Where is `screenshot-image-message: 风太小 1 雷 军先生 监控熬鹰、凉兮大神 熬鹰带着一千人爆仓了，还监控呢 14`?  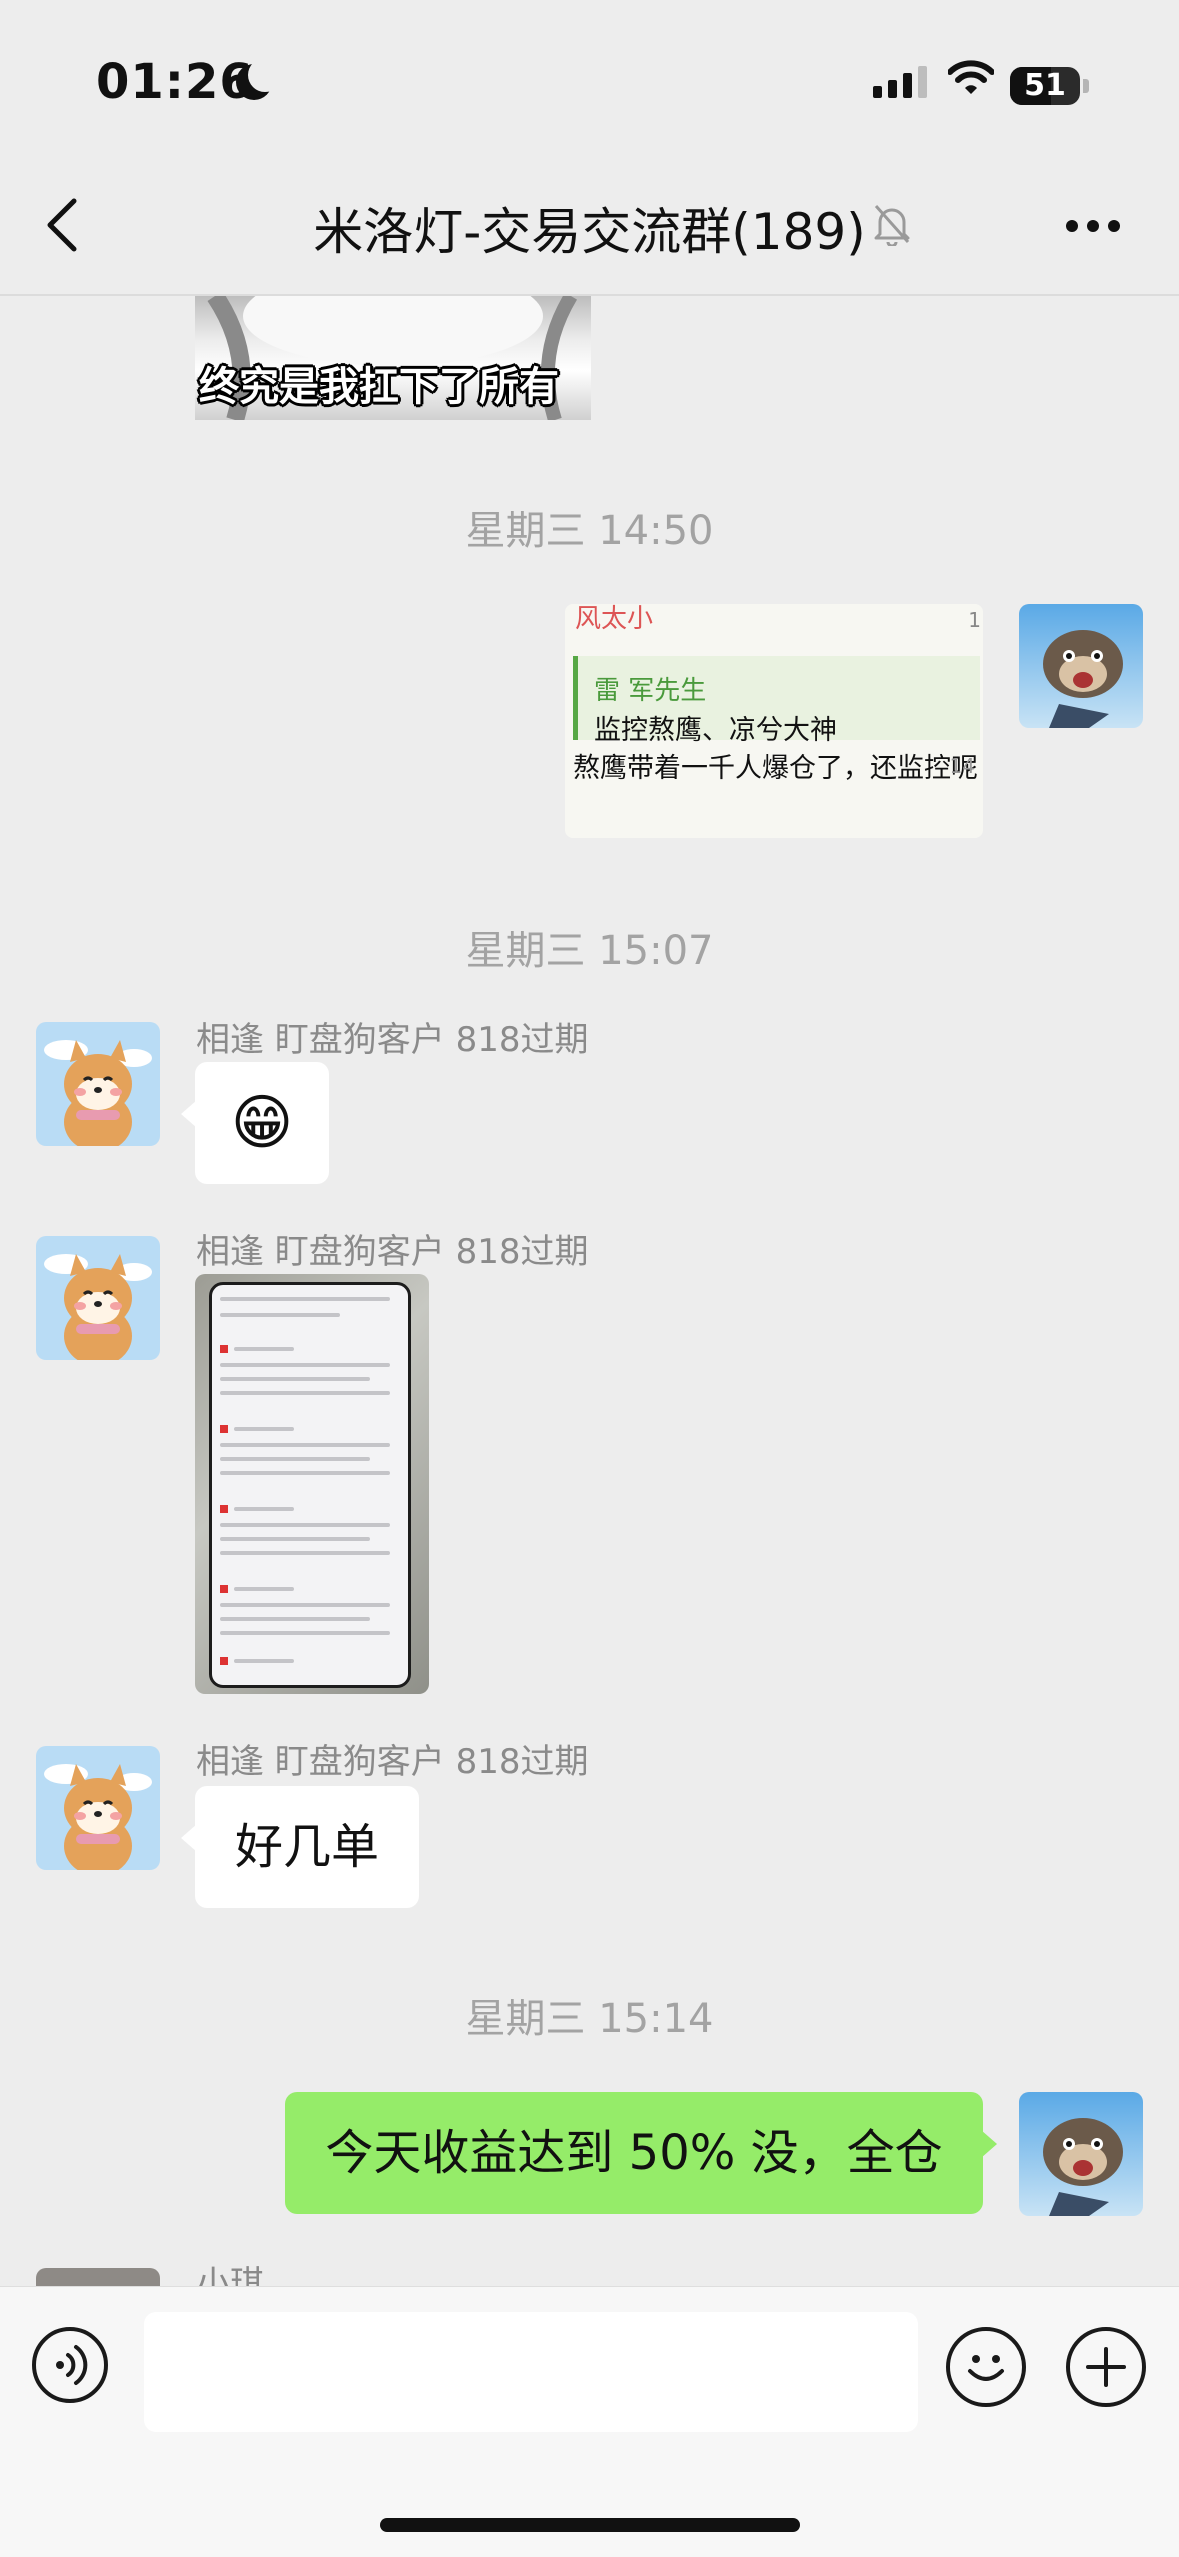 screenshot-image-message: 风太小 1 雷 军先生 监控熬鹰、凉兮大神 熬鹰带着一千人爆仓了，还监控呢 14 is located at coordinates (774, 721).